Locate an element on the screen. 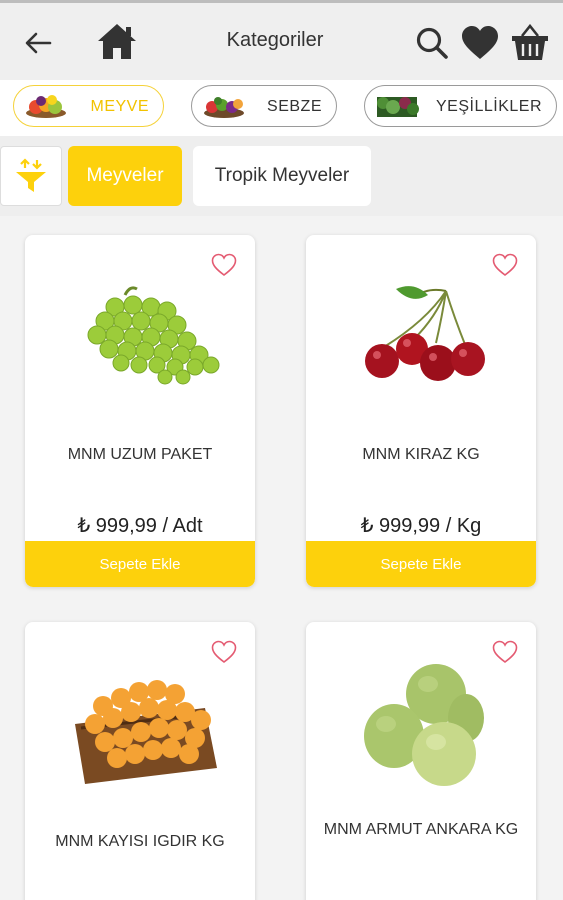 Image resolution: width=563 pixels, height=900 pixels. category-pill-sebze: SEBZE is located at coordinates (264, 106).